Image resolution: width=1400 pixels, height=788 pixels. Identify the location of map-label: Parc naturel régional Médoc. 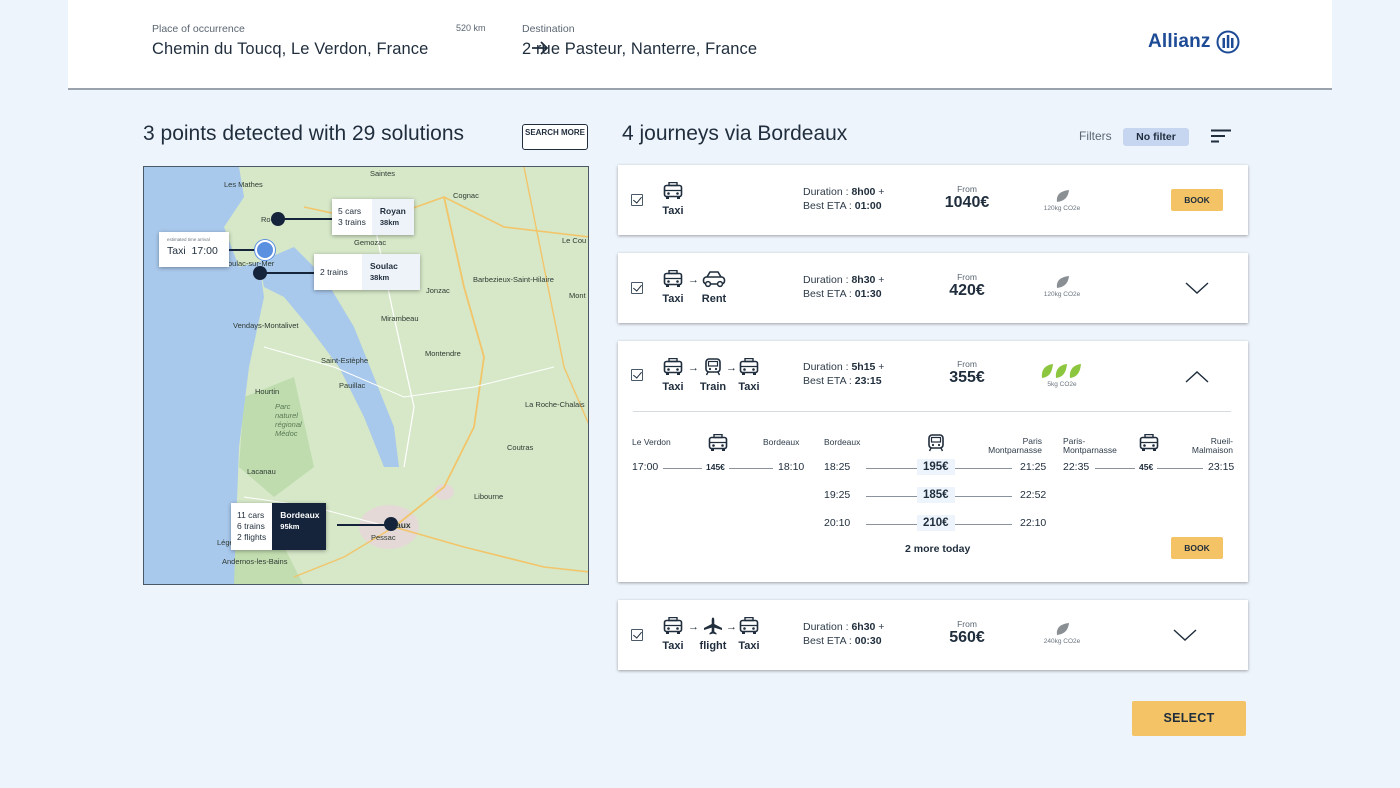
(288, 420).